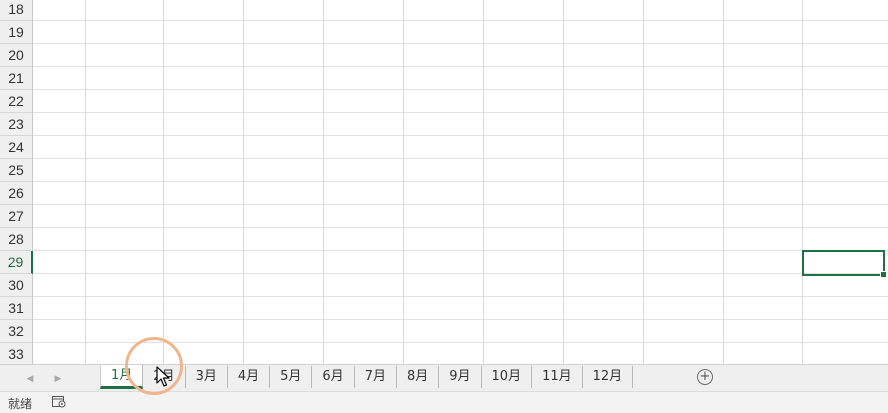 The height and width of the screenshot is (413, 888). What do you see at coordinates (557, 377) in the screenshot?
I see `sheet-tab: 11月` at bounding box center [557, 377].